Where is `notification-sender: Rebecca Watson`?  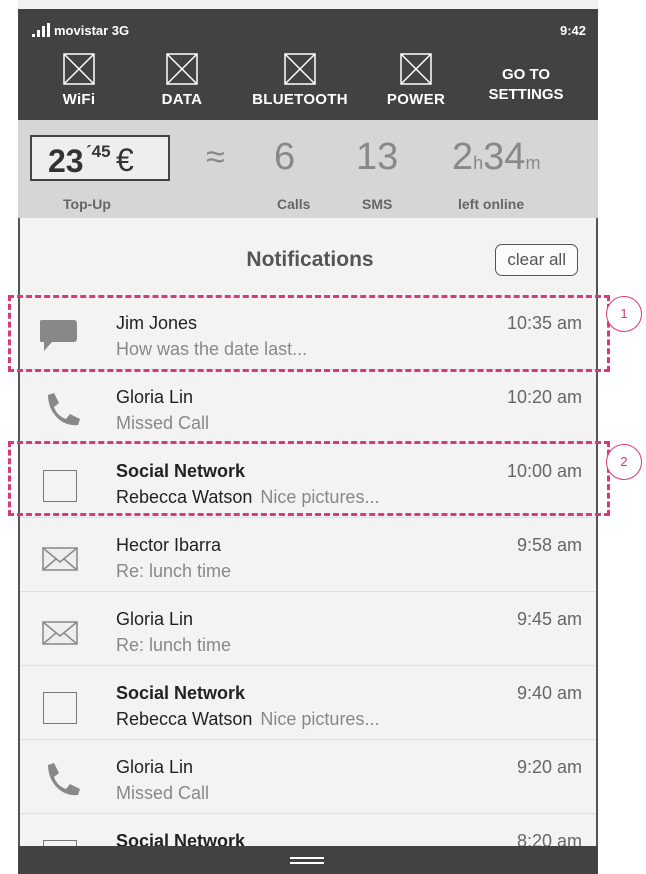
notification-sender: Rebecca Watson is located at coordinates (184, 719).